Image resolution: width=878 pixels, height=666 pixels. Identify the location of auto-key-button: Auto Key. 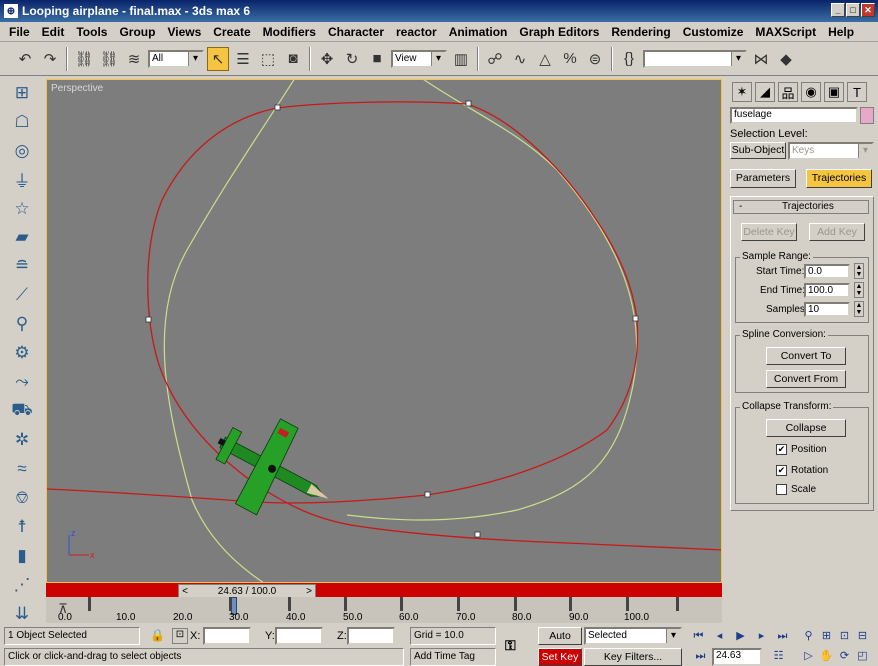
(560, 642).